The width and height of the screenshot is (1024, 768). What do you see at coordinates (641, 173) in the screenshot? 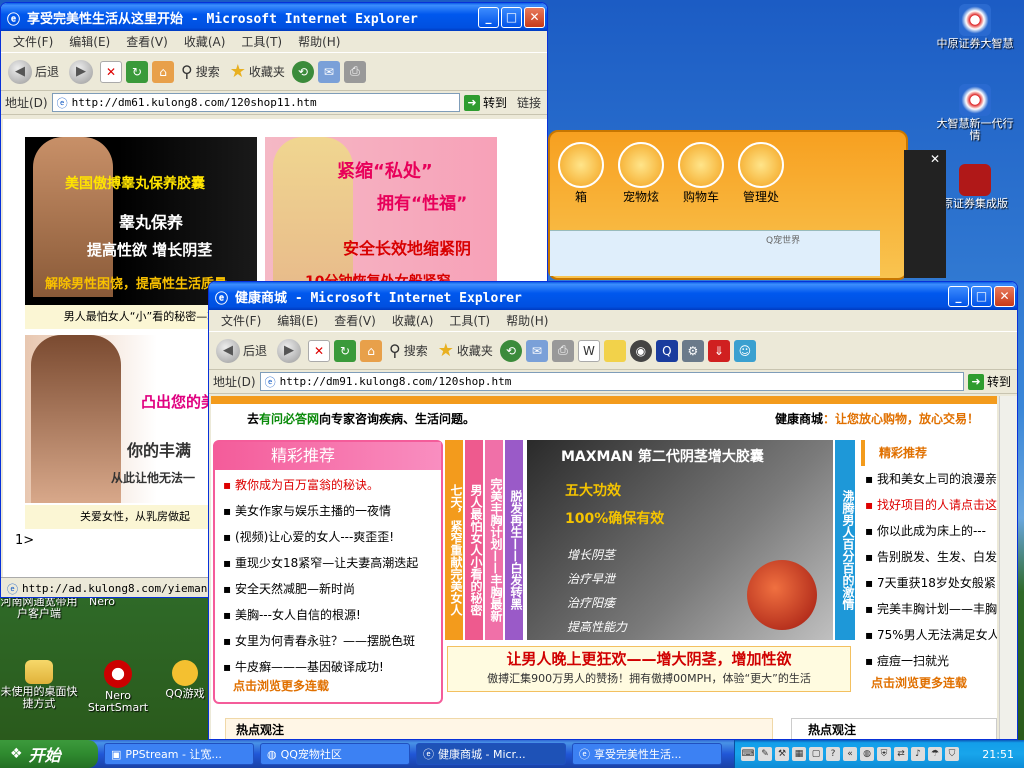
I see `qq-btn-pet: 宠物炫` at bounding box center [641, 173].